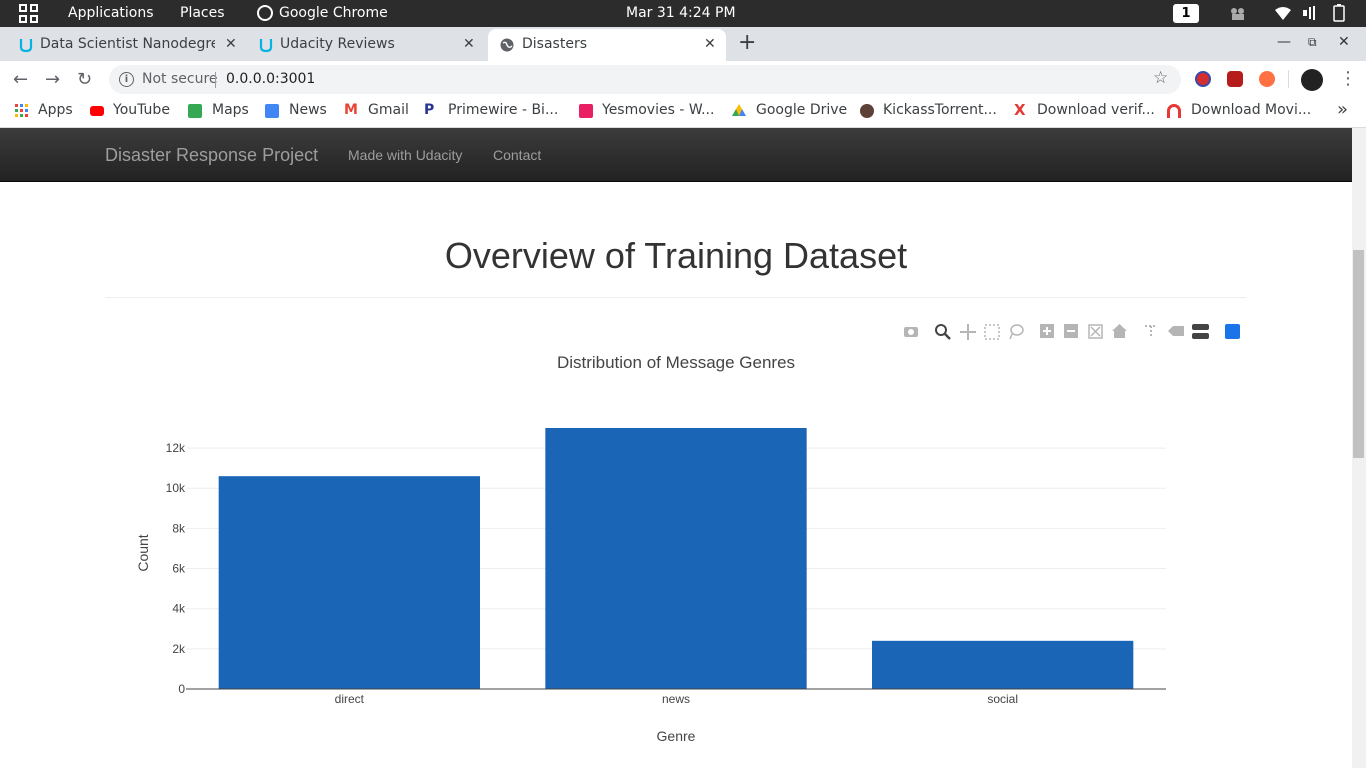  I want to click on bar-news, so click(676, 558).